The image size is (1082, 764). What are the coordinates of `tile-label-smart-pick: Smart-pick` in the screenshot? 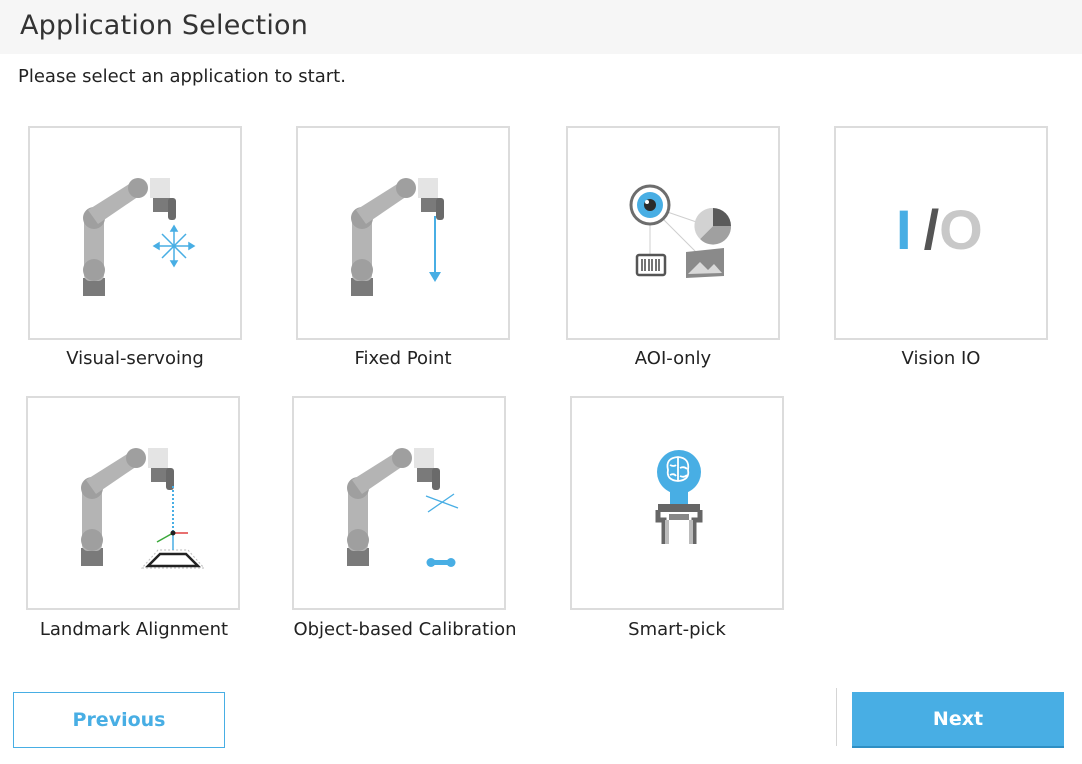 It's located at (677, 629).